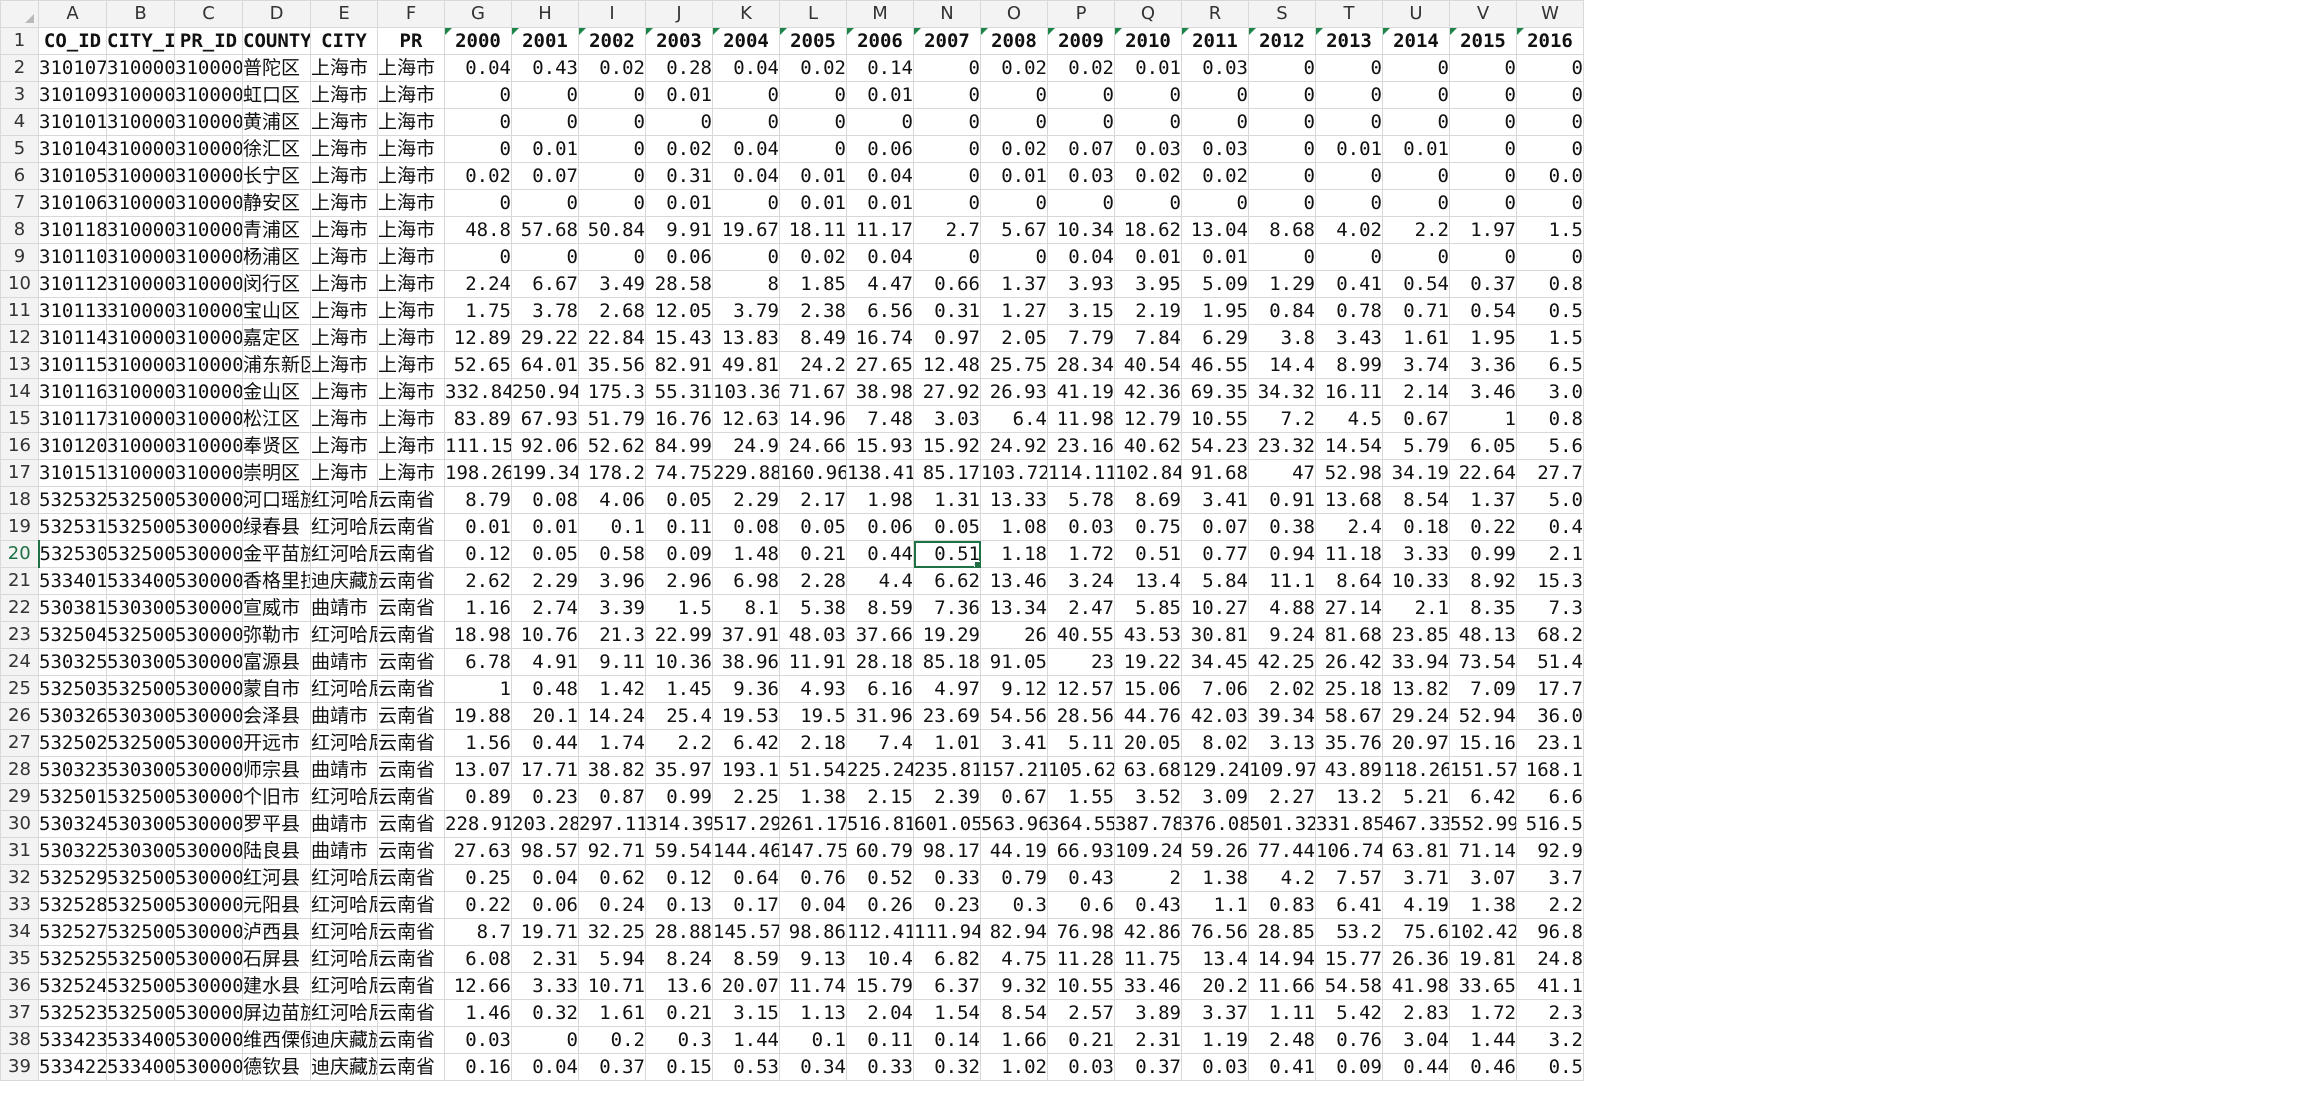 The image size is (2317, 1120). I want to click on cell-s27: 3.13, so click(1282, 743).